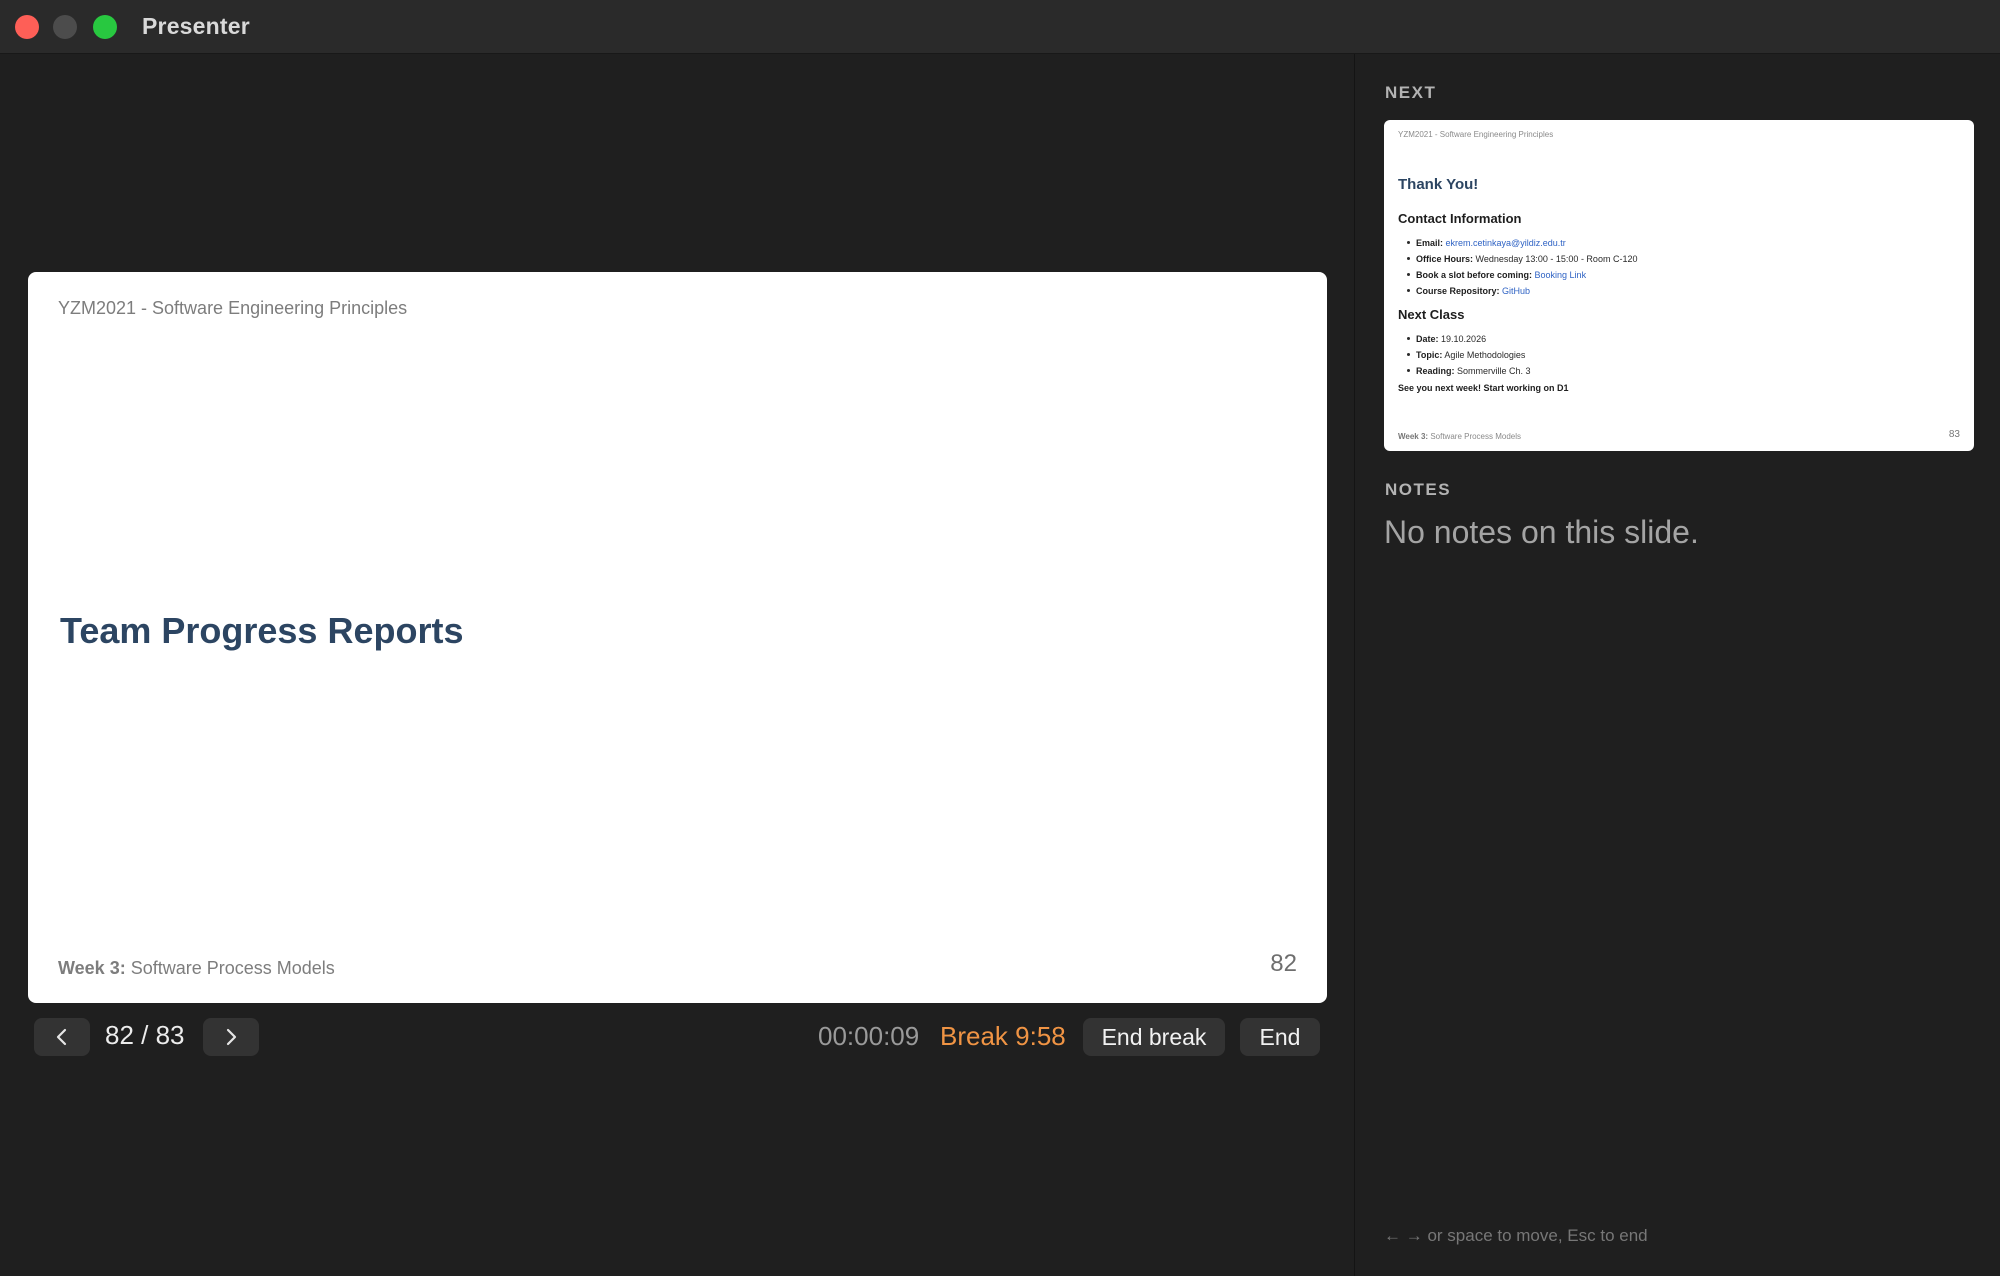 This screenshot has width=2000, height=1276. Describe the element at coordinates (1483, 388) in the screenshot. I see `next-slide-closing: See you next week! Start working on D1` at that location.